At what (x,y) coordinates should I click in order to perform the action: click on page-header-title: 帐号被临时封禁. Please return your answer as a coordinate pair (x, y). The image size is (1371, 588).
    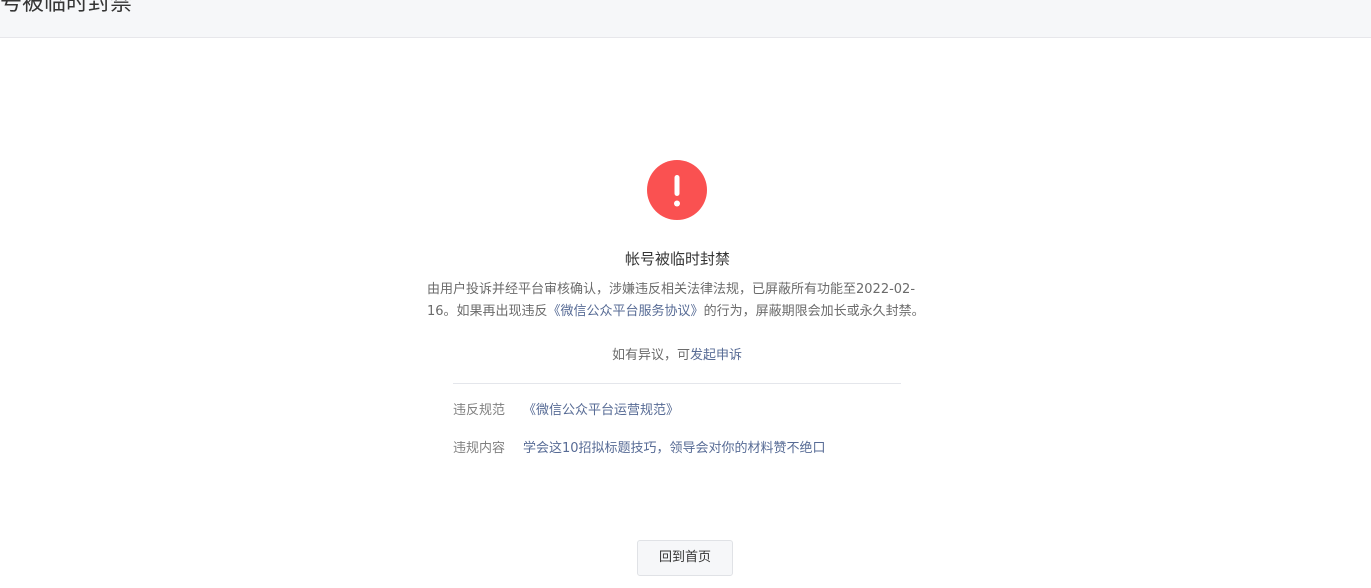
    Looking at the image, I should click on (66, 8).